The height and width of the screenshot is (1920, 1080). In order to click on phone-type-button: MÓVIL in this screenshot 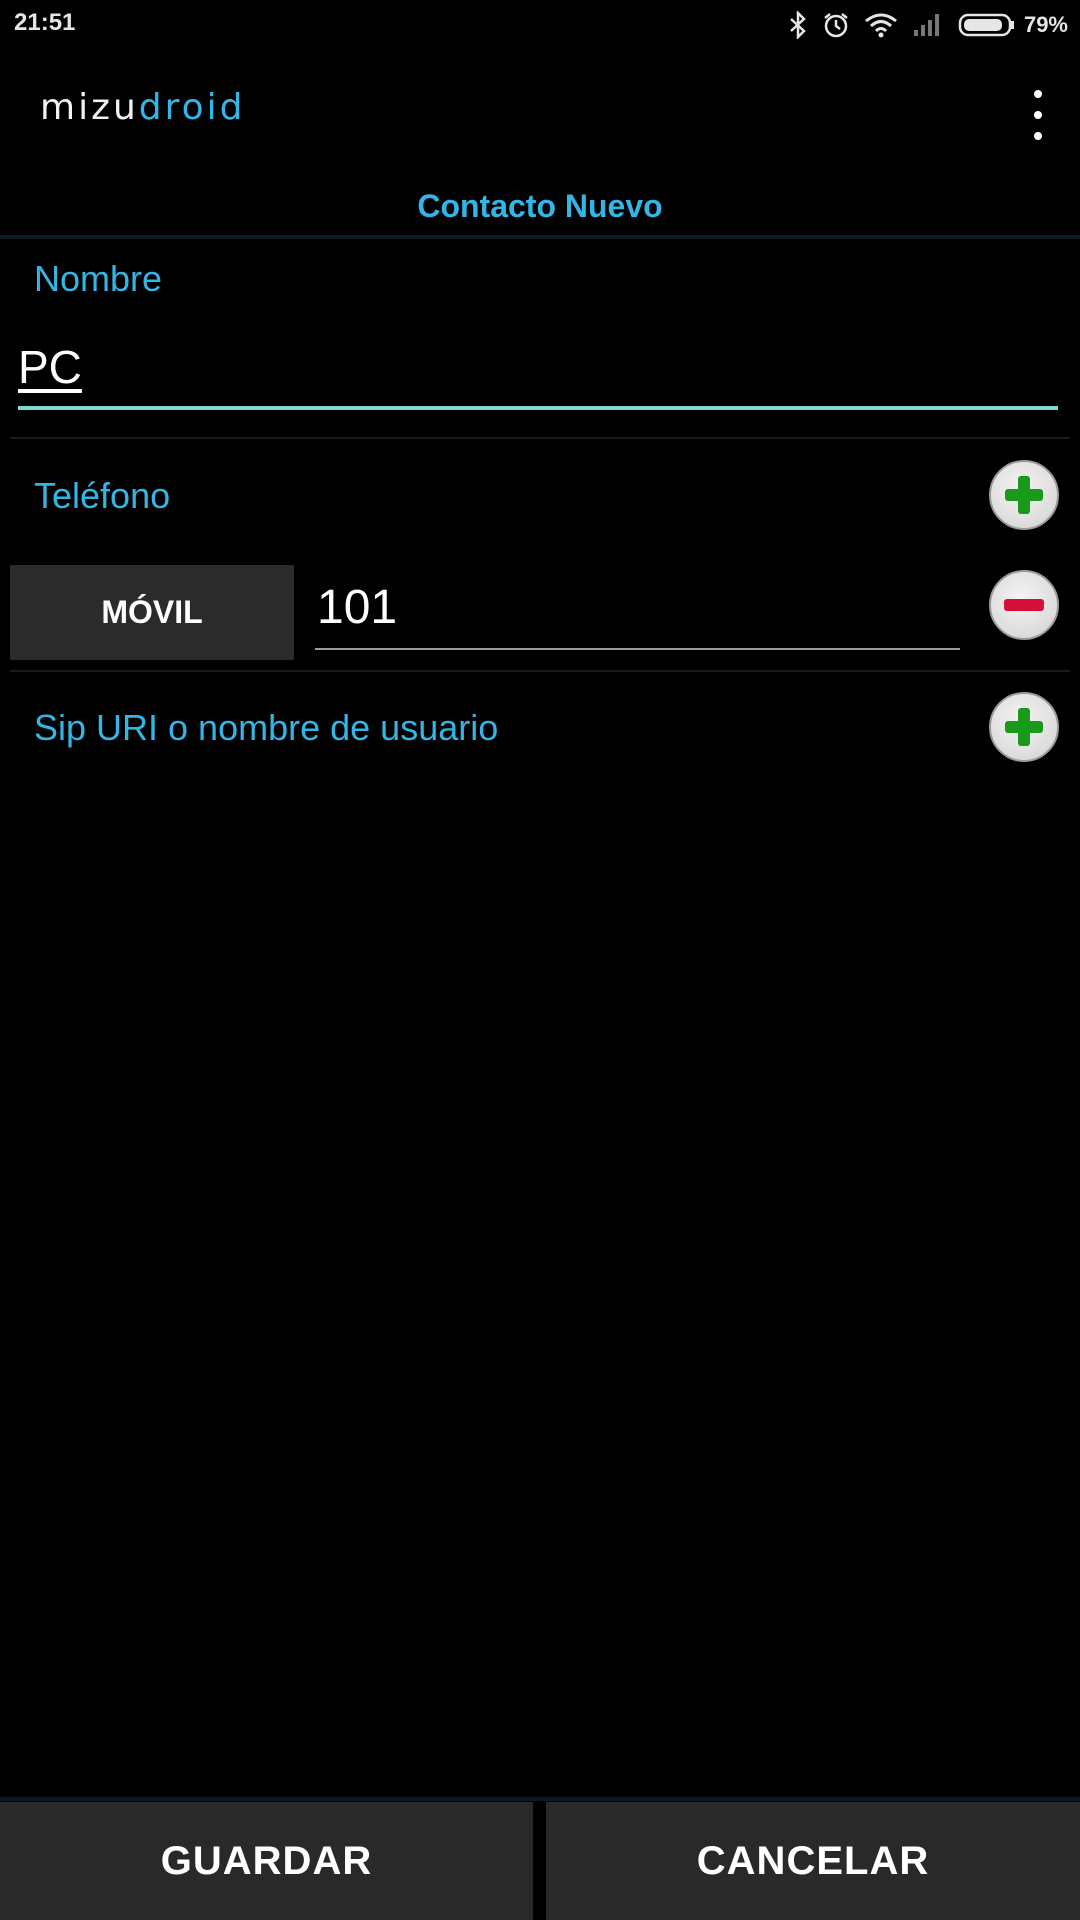, I will do `click(152, 612)`.